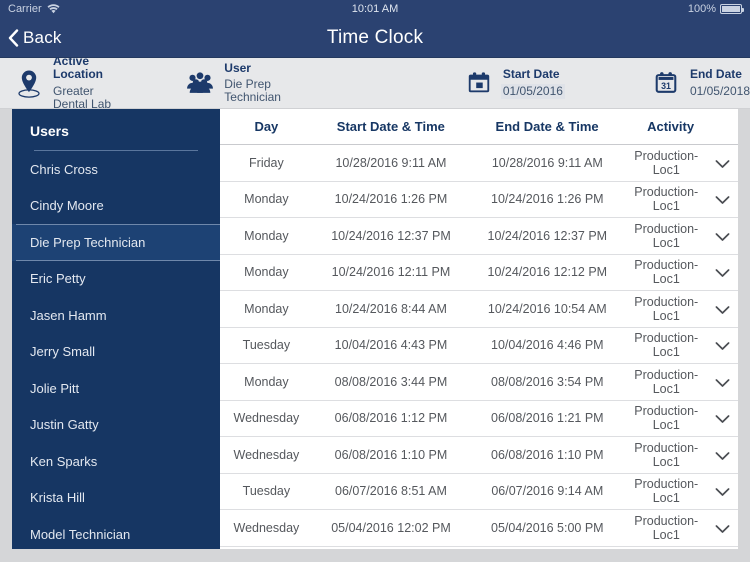 The width and height of the screenshot is (750, 562). I want to click on end-date-value: 01/05/2018, so click(720, 91).